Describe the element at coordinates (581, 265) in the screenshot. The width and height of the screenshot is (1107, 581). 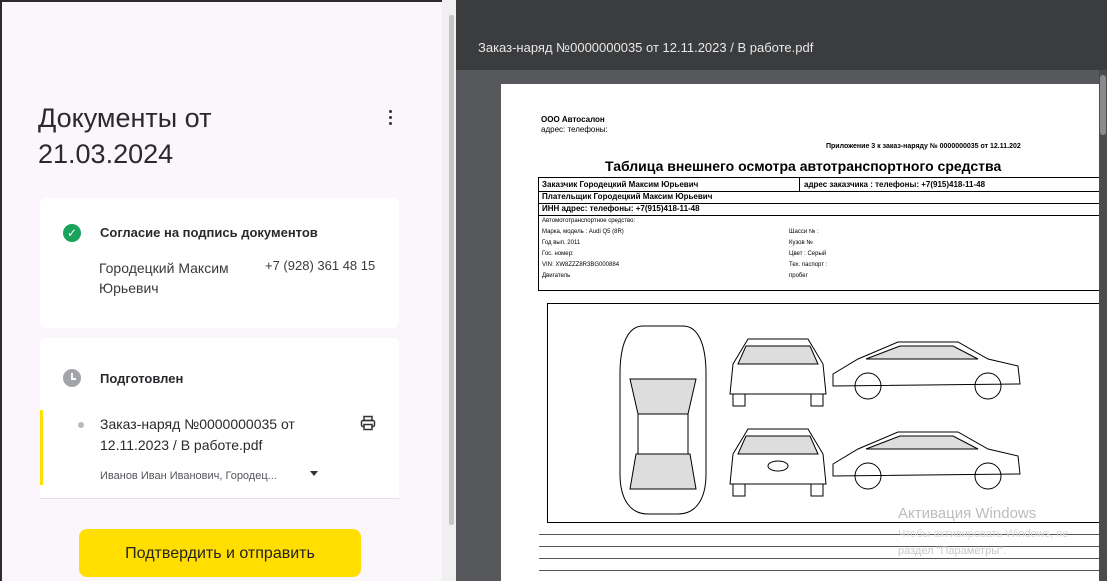
I see `pdf-vin: VIN: XW8ZZZ8R3BG000884` at that location.